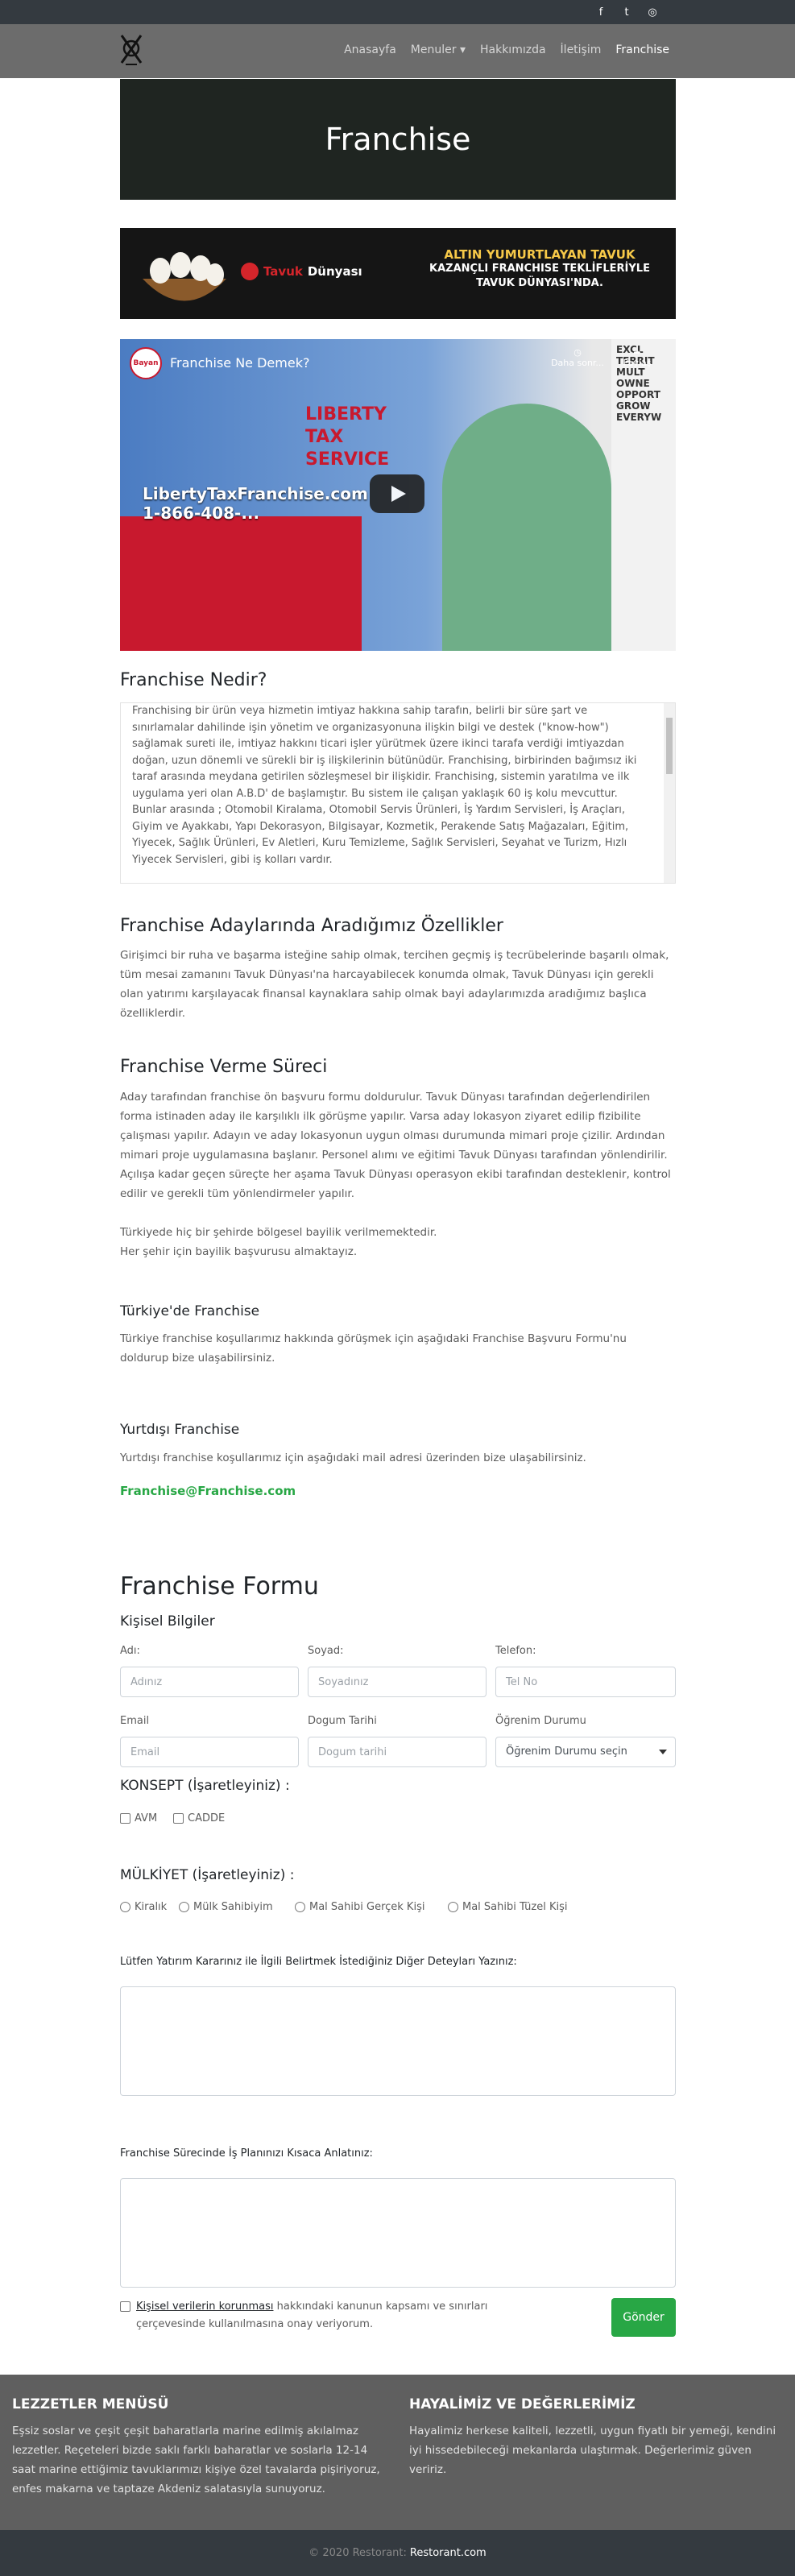 The width and height of the screenshot is (795, 2576). What do you see at coordinates (515, 1651) in the screenshot?
I see `telefon-label: Telefon:` at bounding box center [515, 1651].